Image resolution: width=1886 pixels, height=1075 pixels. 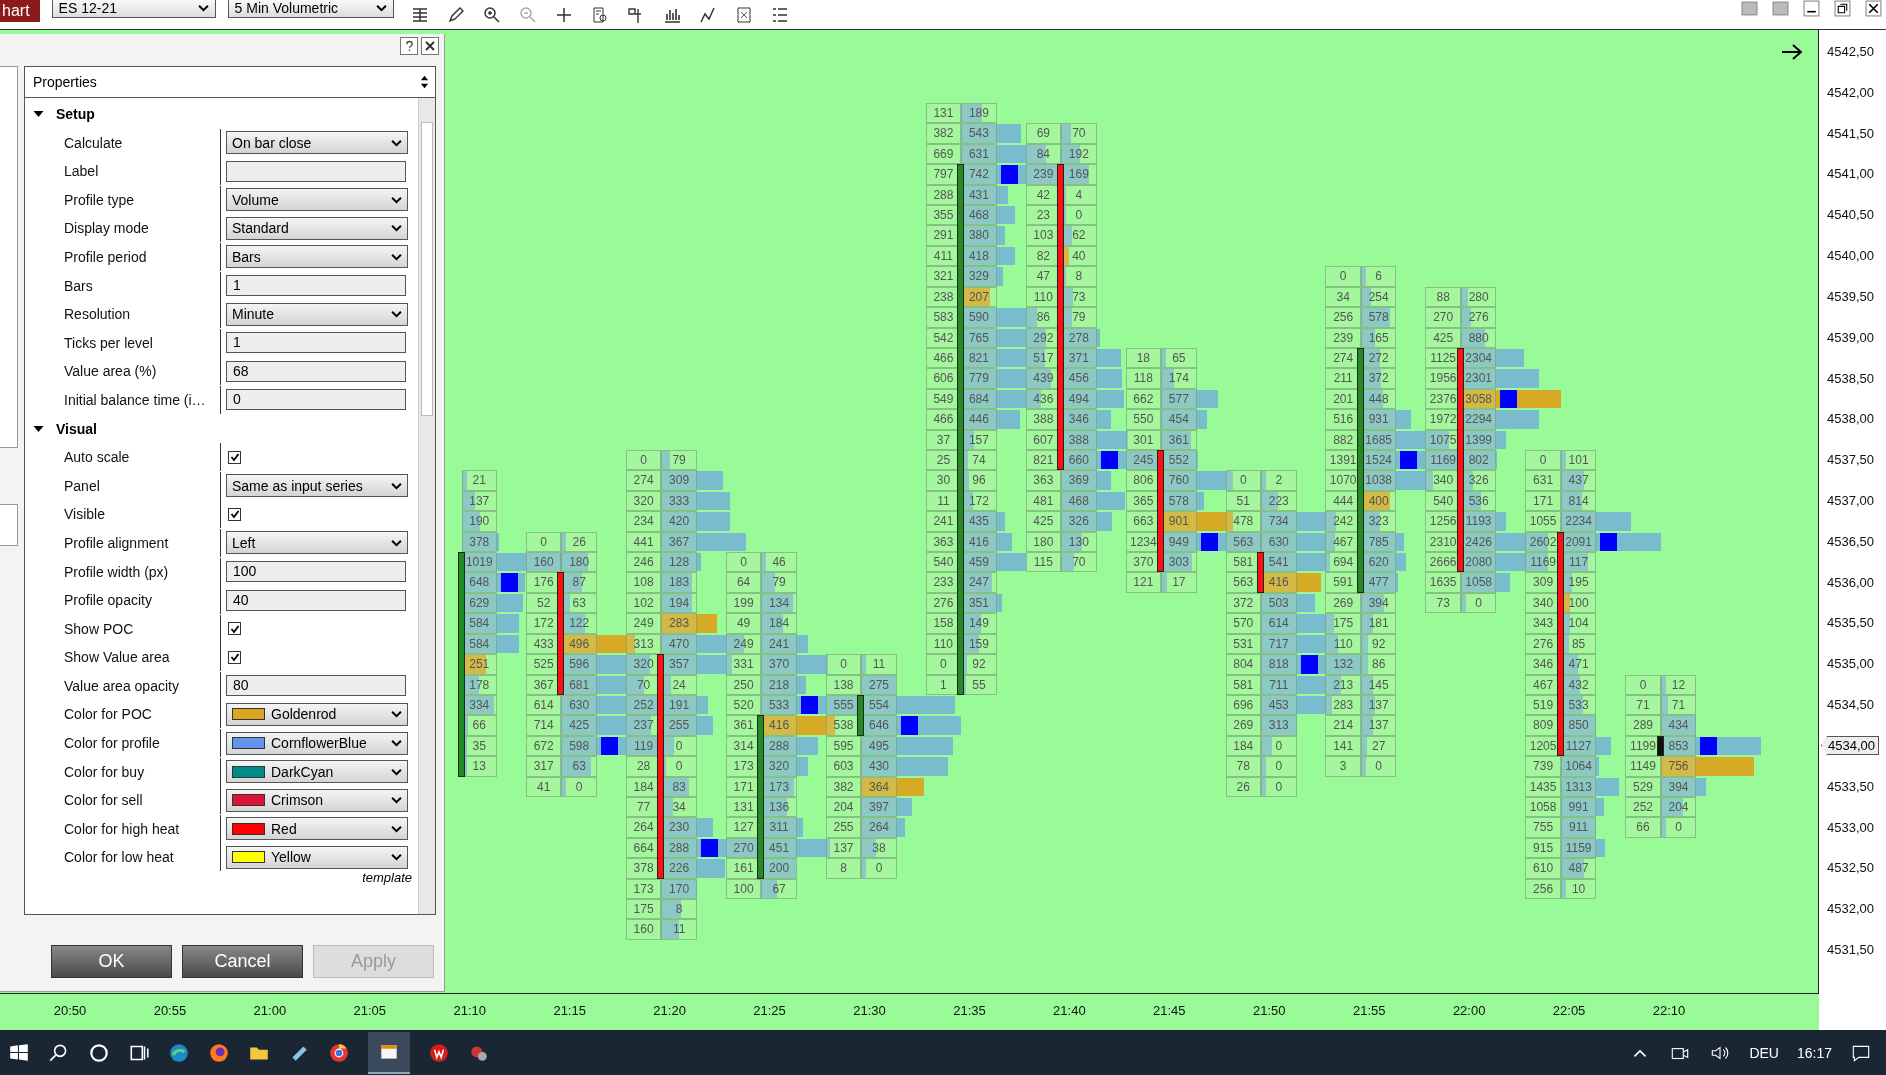 What do you see at coordinates (1143, 439) in the screenshot?
I see `bid-volume: 301` at bounding box center [1143, 439].